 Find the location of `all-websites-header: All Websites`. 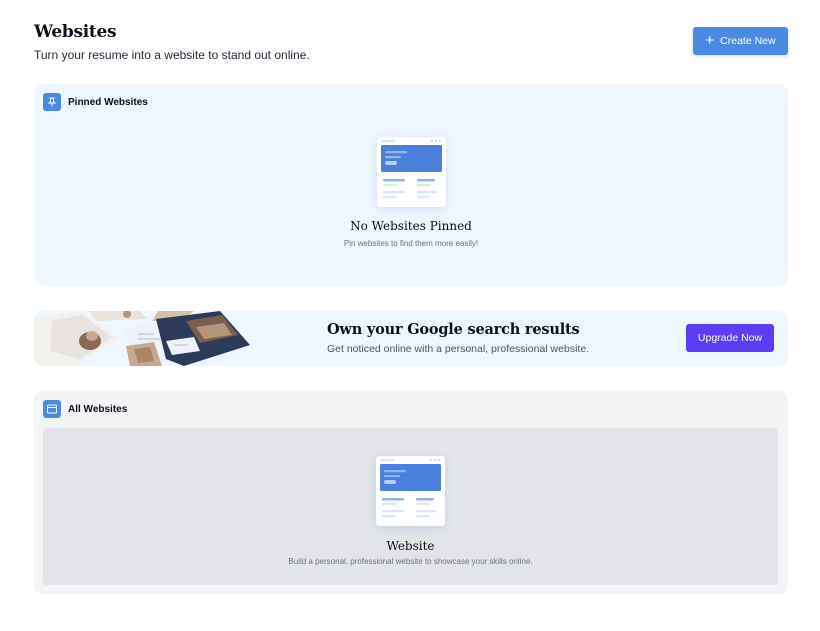

all-websites-header: All Websites is located at coordinates (85, 409).